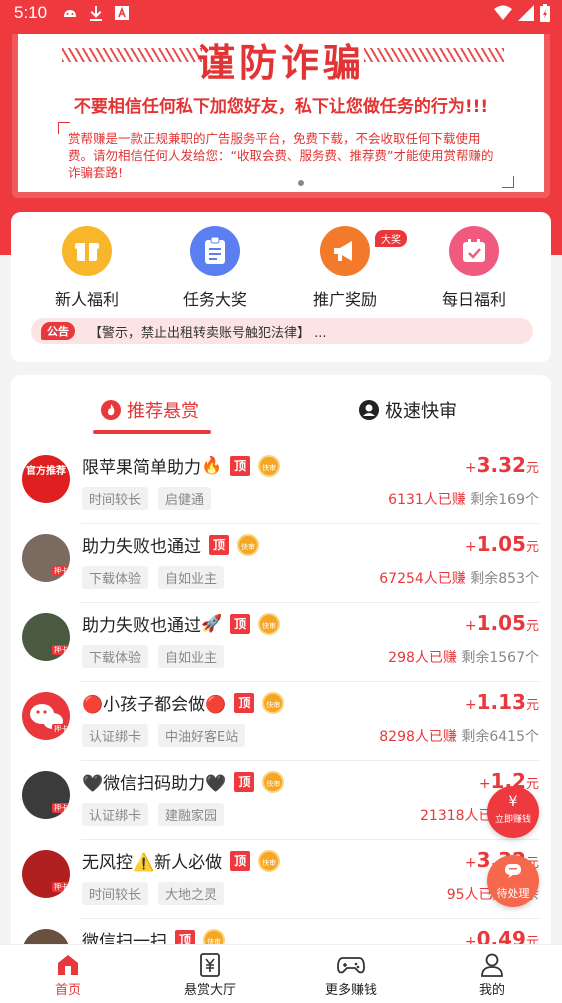 The image size is (562, 1003). I want to click on user-badge-icon, so click(369, 410).